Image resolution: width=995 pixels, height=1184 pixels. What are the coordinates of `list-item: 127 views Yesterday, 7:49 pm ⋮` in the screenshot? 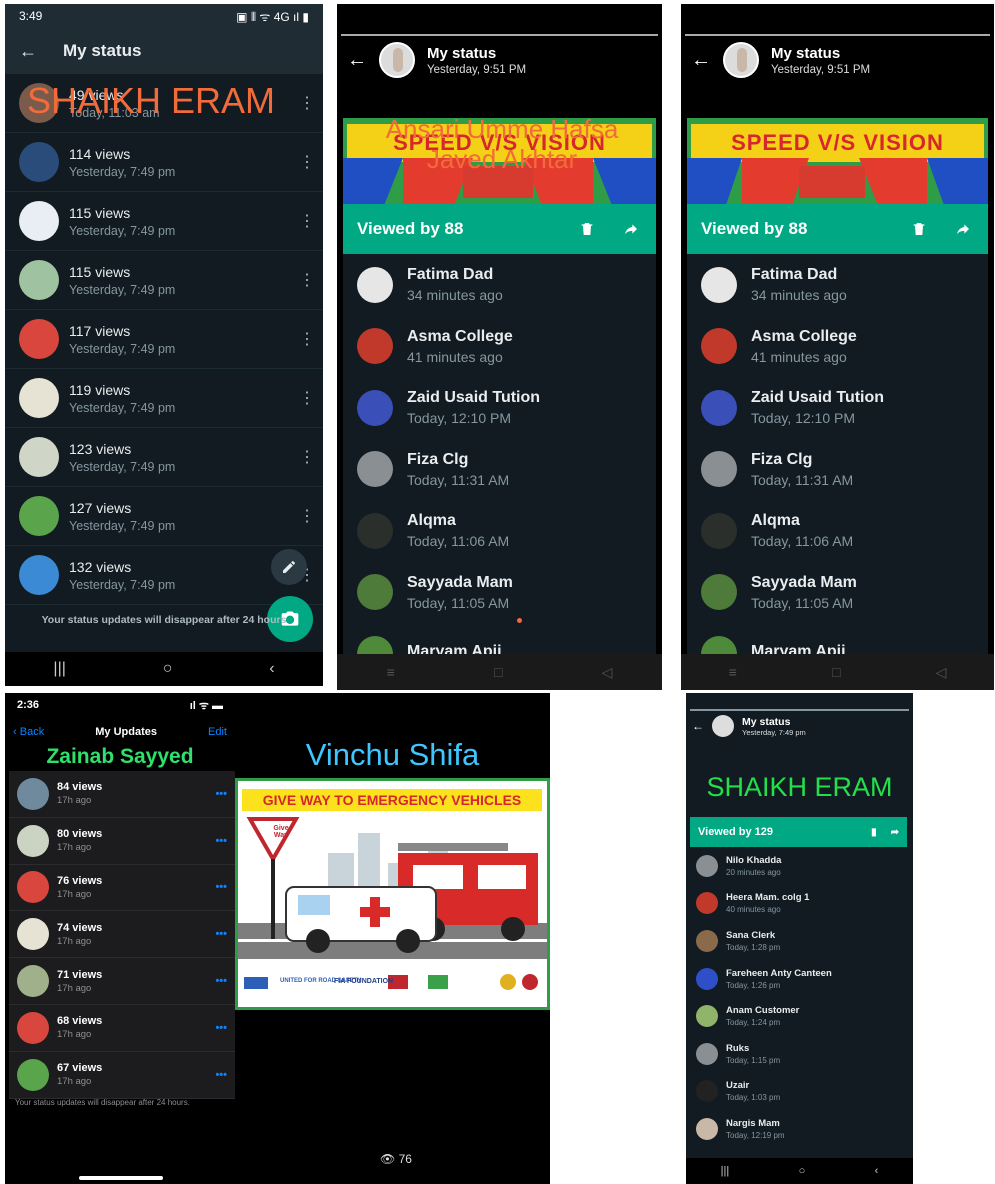 It's located at (164, 516).